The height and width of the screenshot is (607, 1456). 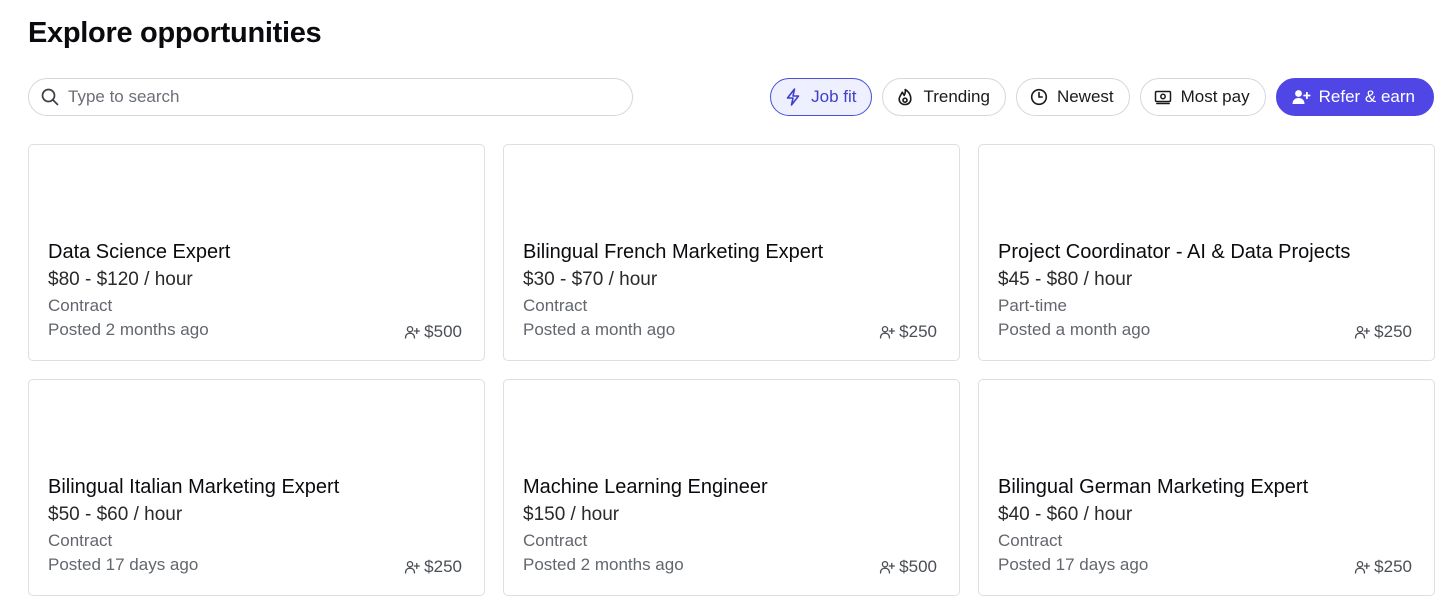 I want to click on job-fit-filter-button: Job fit, so click(x=821, y=97).